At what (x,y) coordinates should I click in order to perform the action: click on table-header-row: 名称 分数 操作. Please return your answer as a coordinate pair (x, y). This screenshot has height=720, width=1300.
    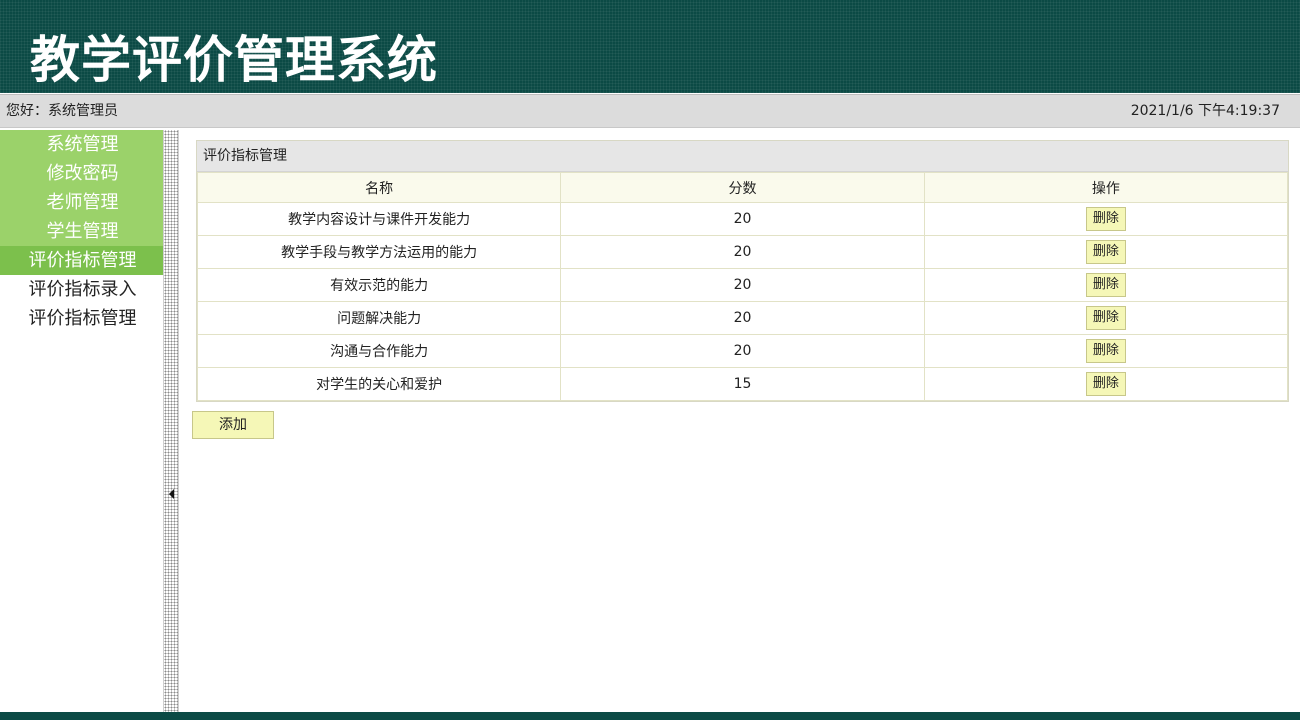
    Looking at the image, I should click on (742, 187).